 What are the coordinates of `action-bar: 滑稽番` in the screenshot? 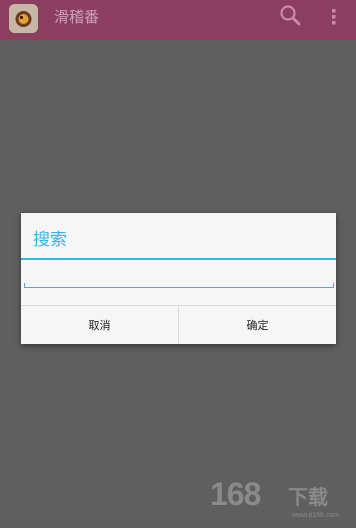 It's located at (178, 20).